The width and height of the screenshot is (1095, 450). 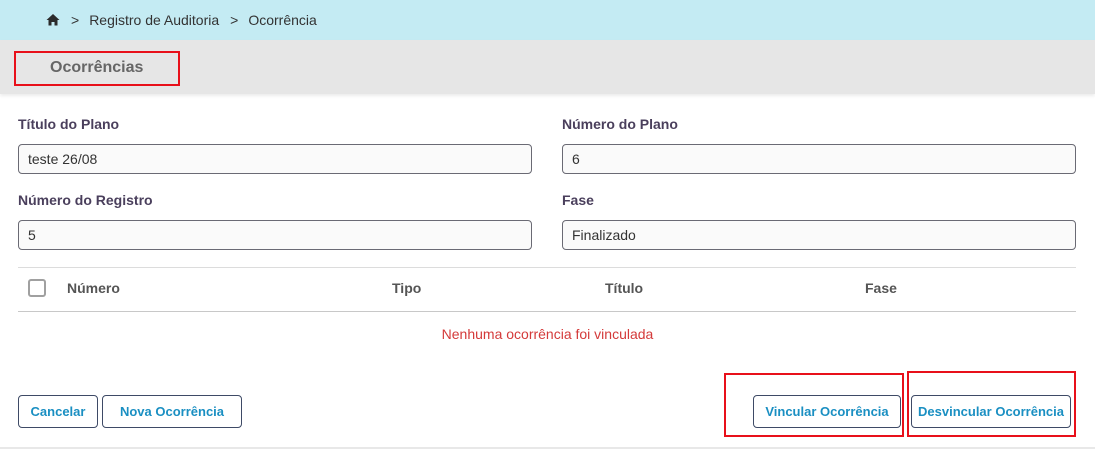 What do you see at coordinates (85, 200) in the screenshot?
I see `numero-registro-label: Número do Registro` at bounding box center [85, 200].